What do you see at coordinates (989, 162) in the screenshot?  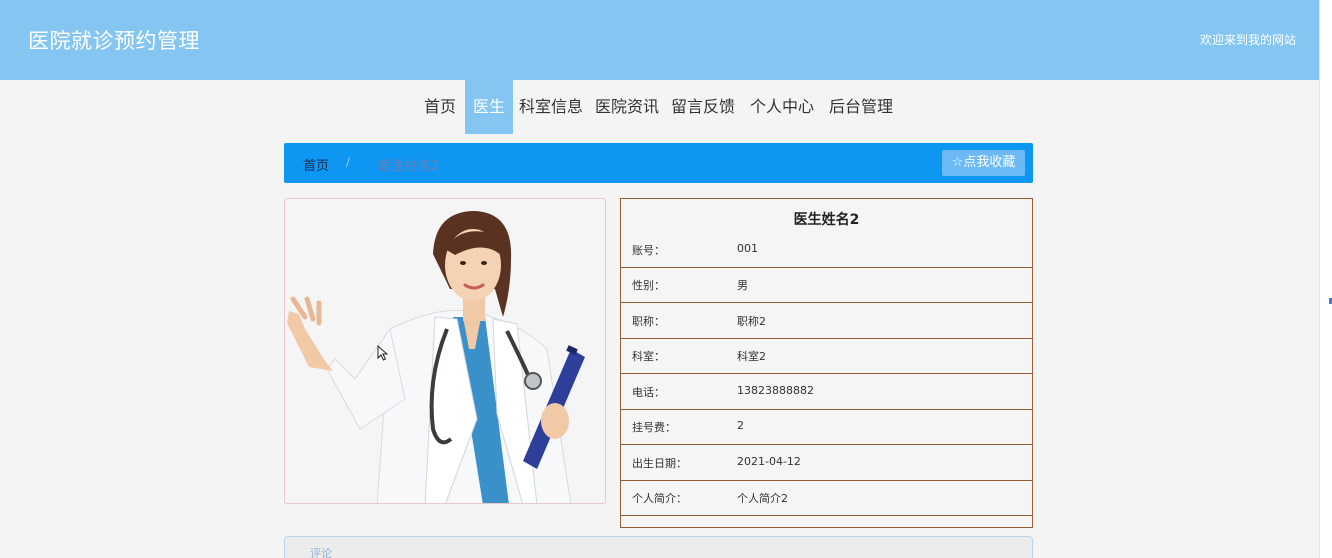 I see `favorite-button-label: 点我收藏` at bounding box center [989, 162].